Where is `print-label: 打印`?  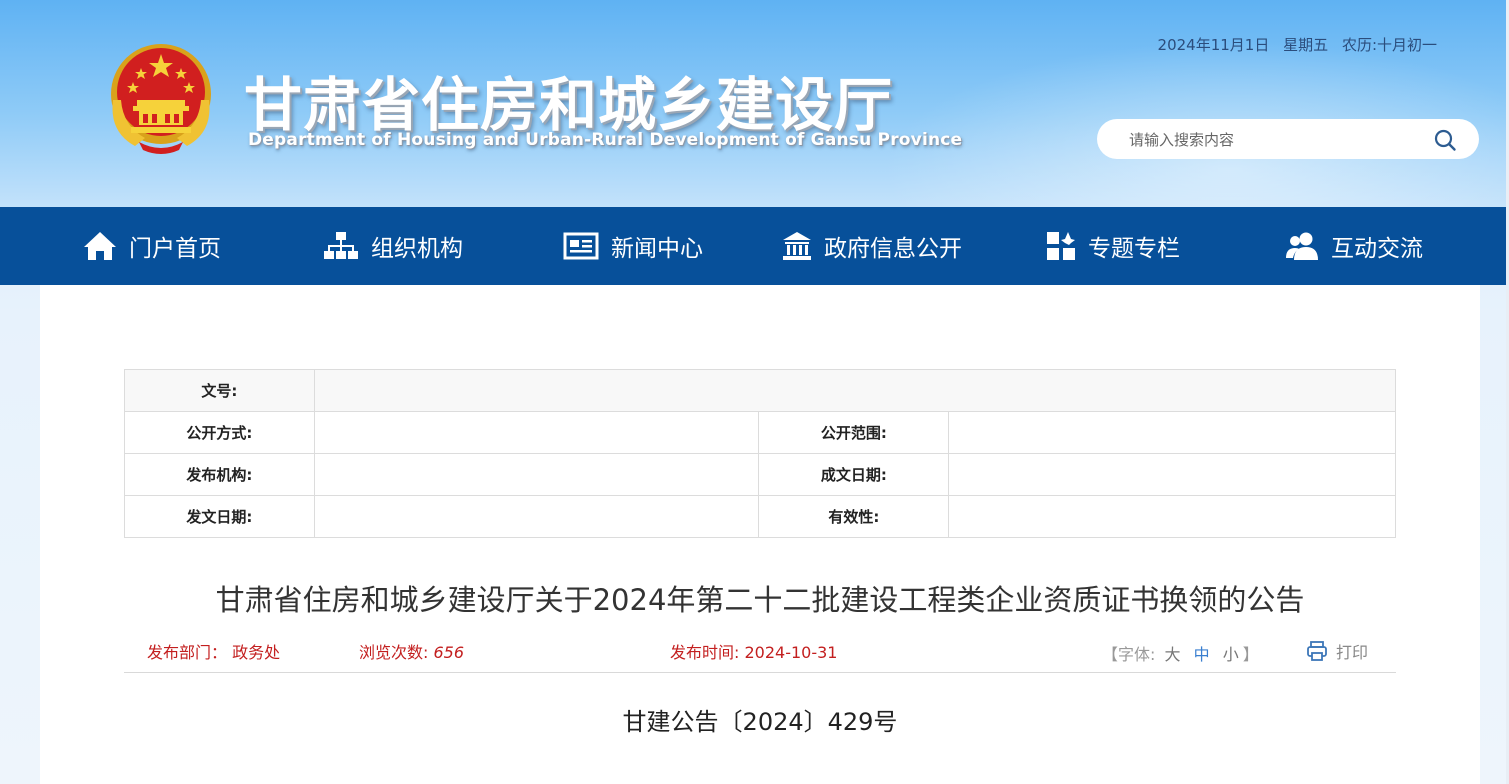
print-label: 打印 is located at coordinates (1352, 652).